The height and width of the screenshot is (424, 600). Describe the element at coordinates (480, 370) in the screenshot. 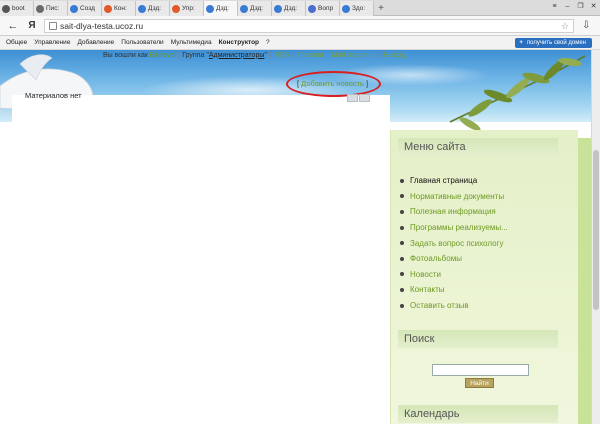

I see `search-input` at that location.